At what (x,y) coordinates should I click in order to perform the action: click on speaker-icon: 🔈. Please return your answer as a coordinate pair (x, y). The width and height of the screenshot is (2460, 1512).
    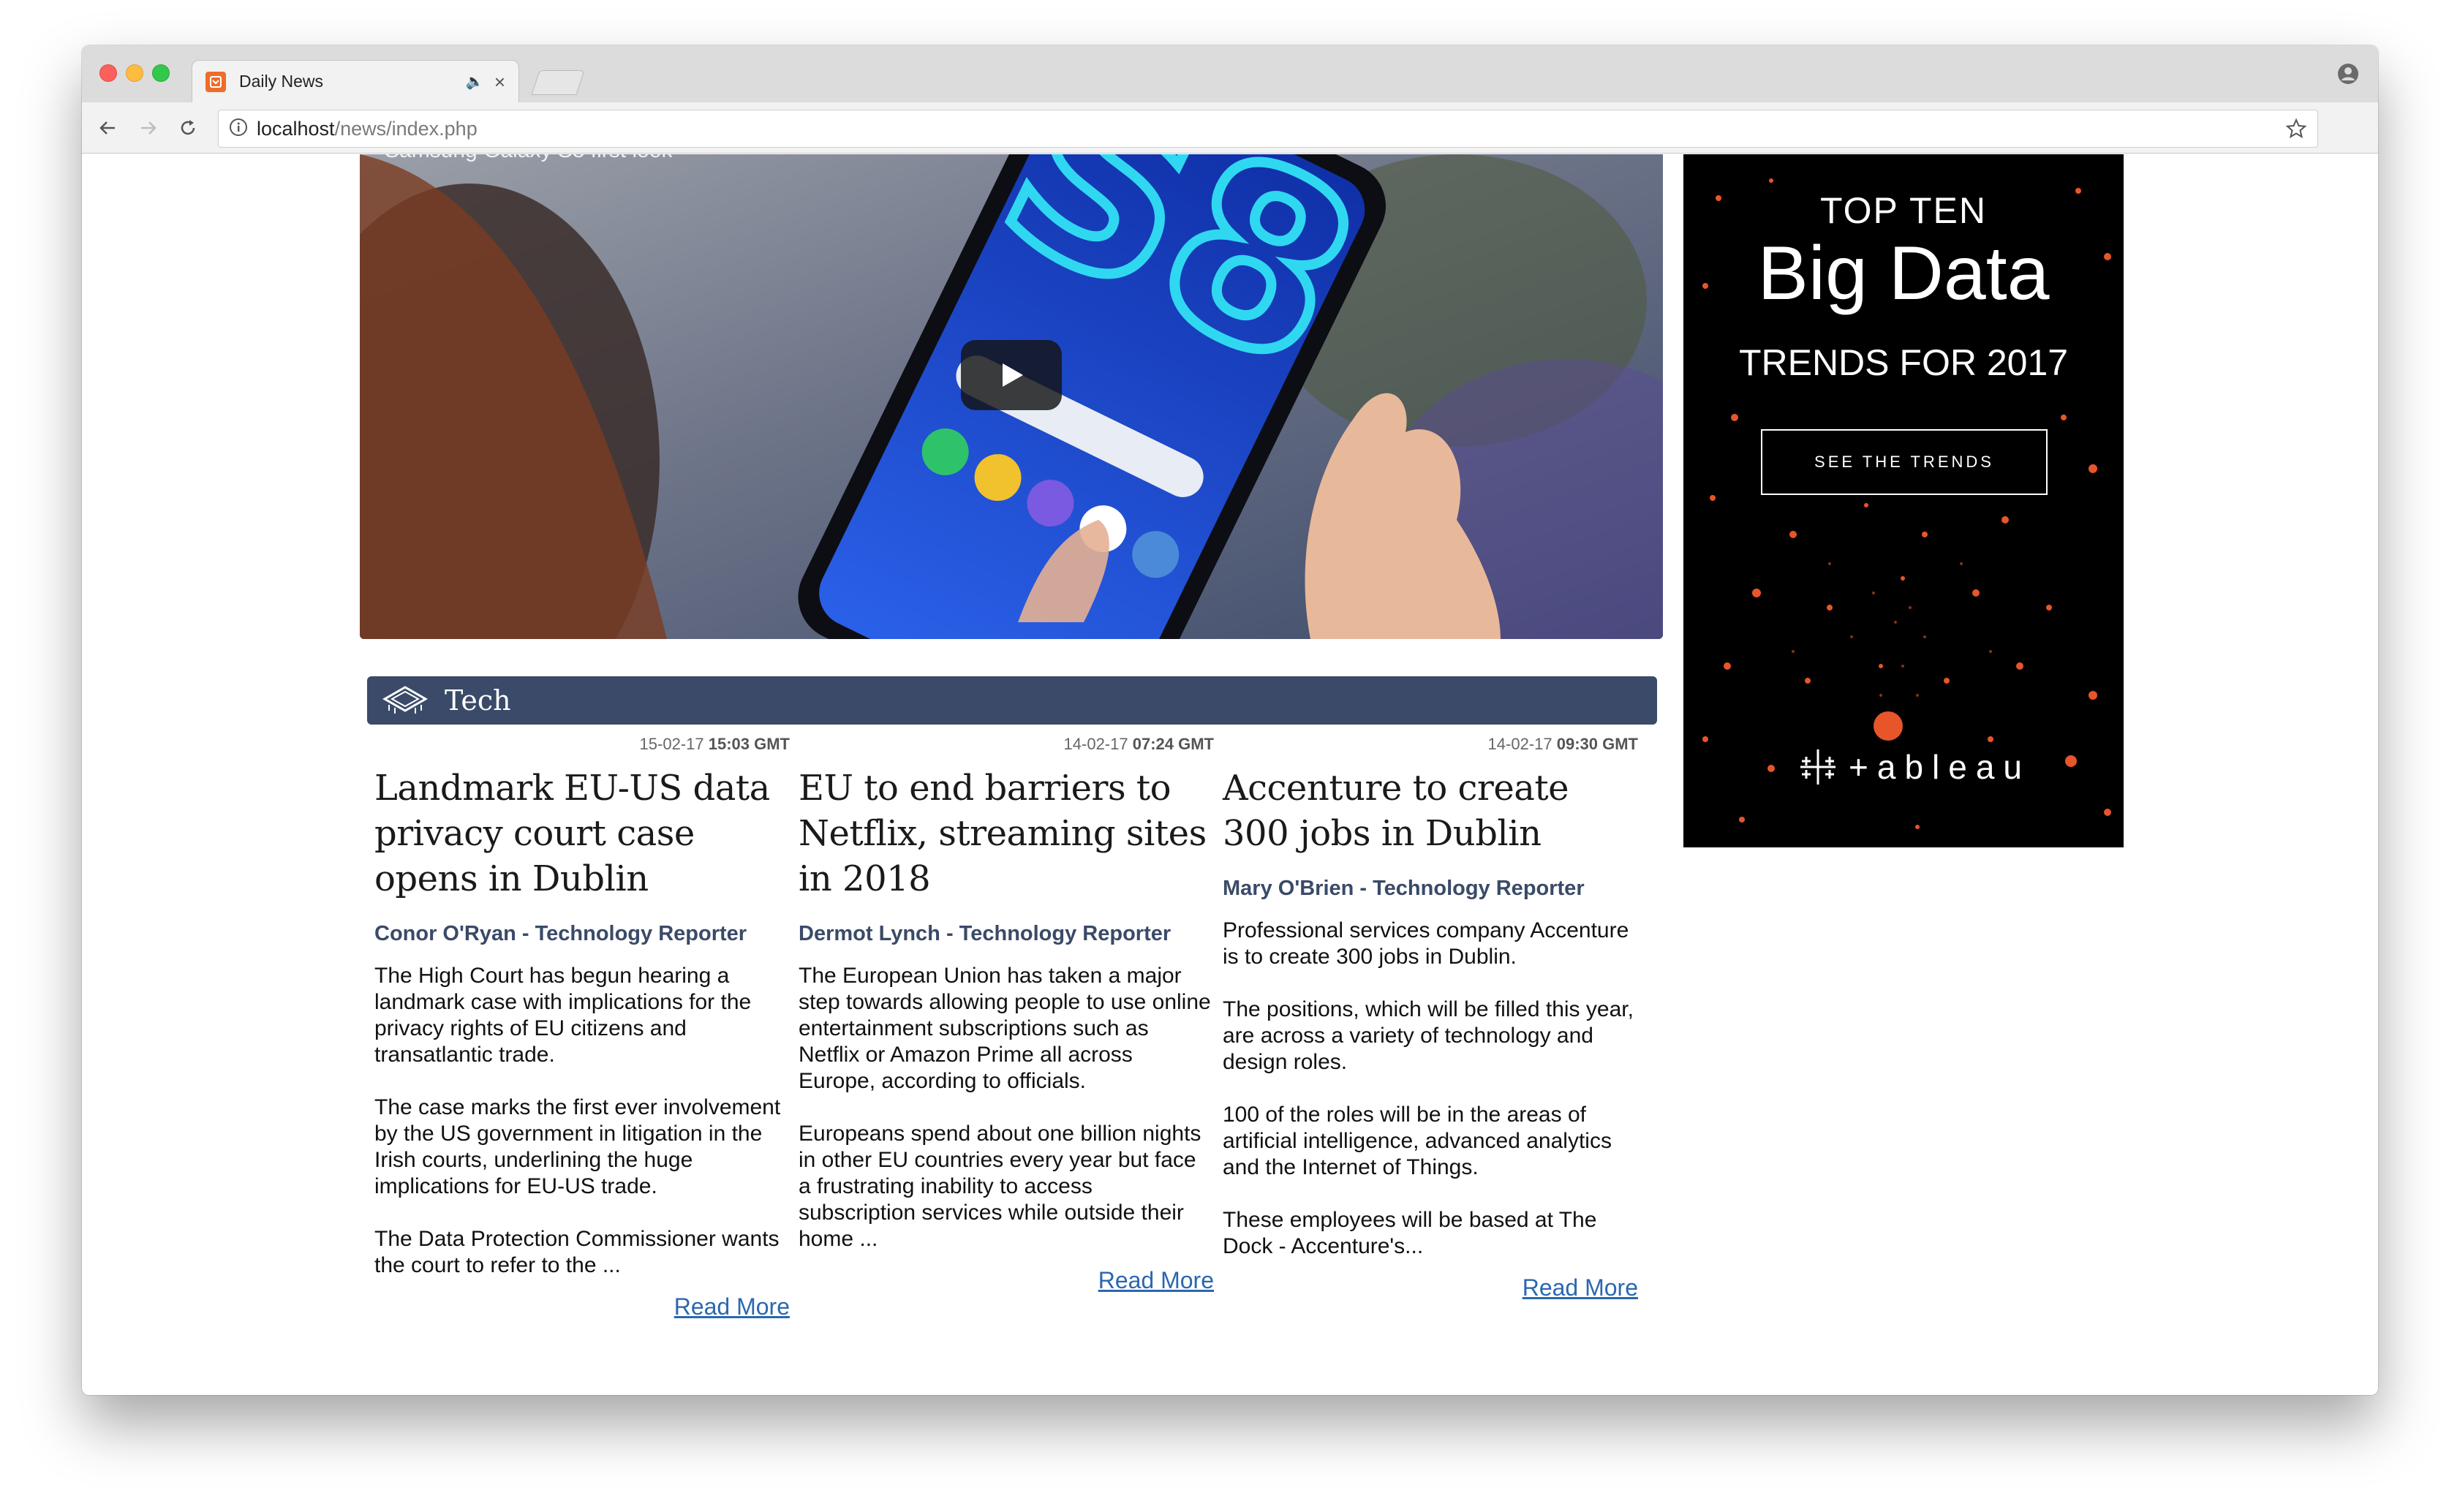
    Looking at the image, I should click on (475, 81).